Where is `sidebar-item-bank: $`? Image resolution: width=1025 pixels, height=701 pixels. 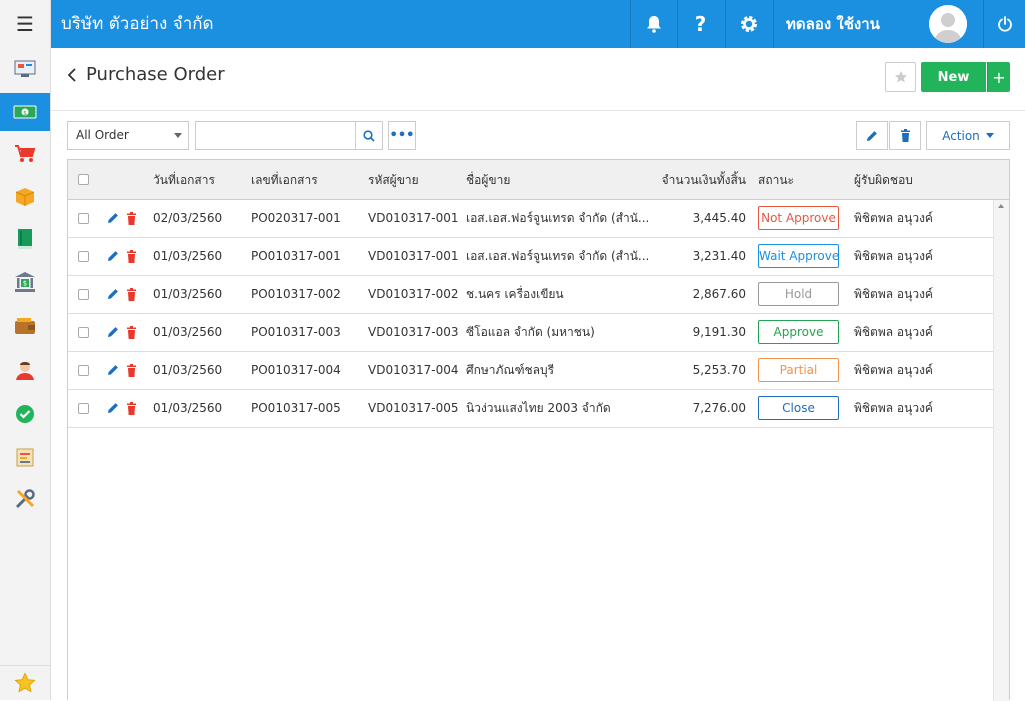 sidebar-item-bank: $ is located at coordinates (25, 282).